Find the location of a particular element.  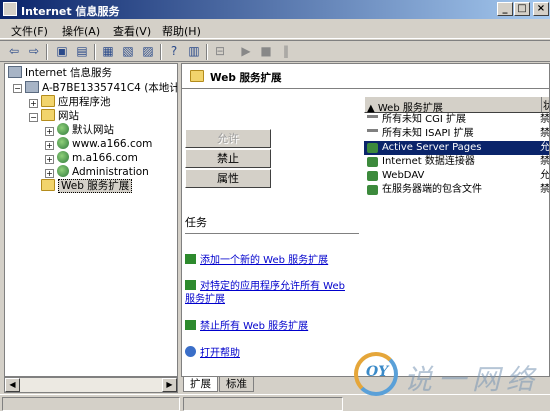

watermark: OY 说一网络 is located at coordinates (451, 375).